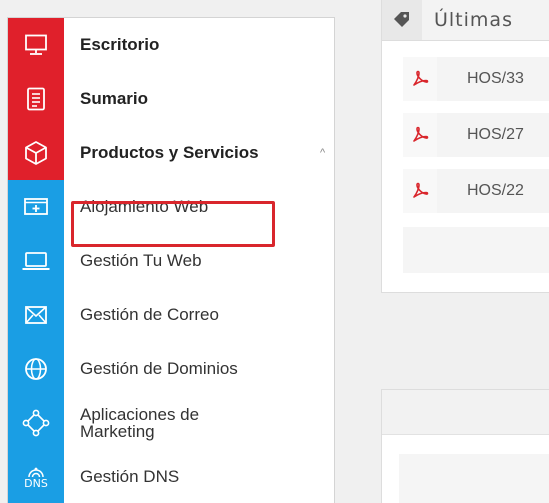  What do you see at coordinates (120, 44) in the screenshot?
I see `sidebar-item-label: Escritorio` at bounding box center [120, 44].